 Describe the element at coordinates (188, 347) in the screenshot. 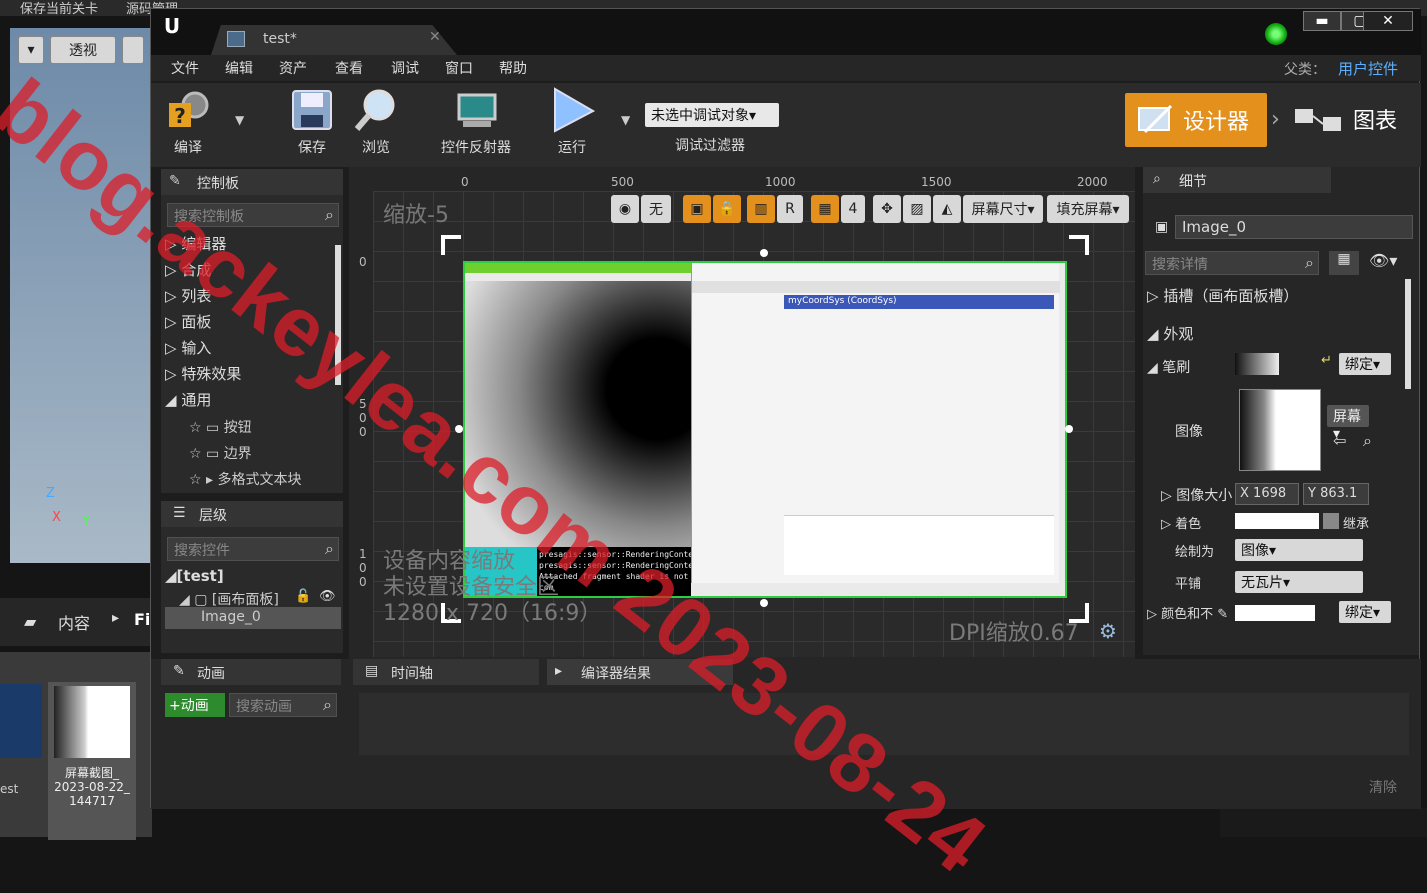

I see `palette-category-input: ▷ 输入` at that location.